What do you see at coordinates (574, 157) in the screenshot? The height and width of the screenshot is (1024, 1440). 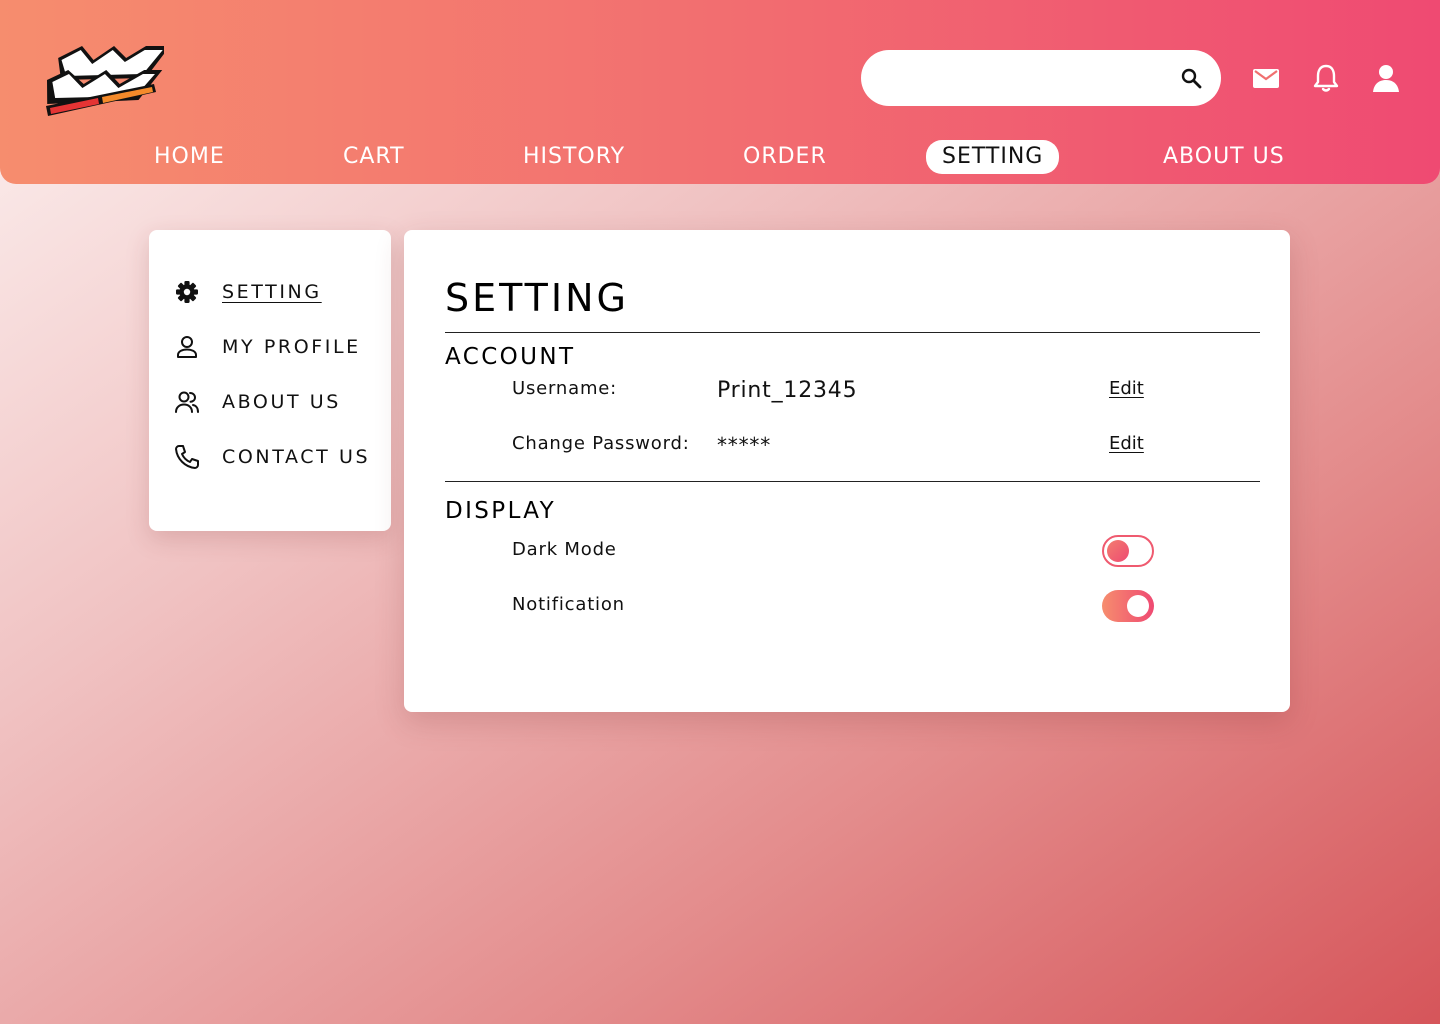 I see `nav-history: HISTORY` at bounding box center [574, 157].